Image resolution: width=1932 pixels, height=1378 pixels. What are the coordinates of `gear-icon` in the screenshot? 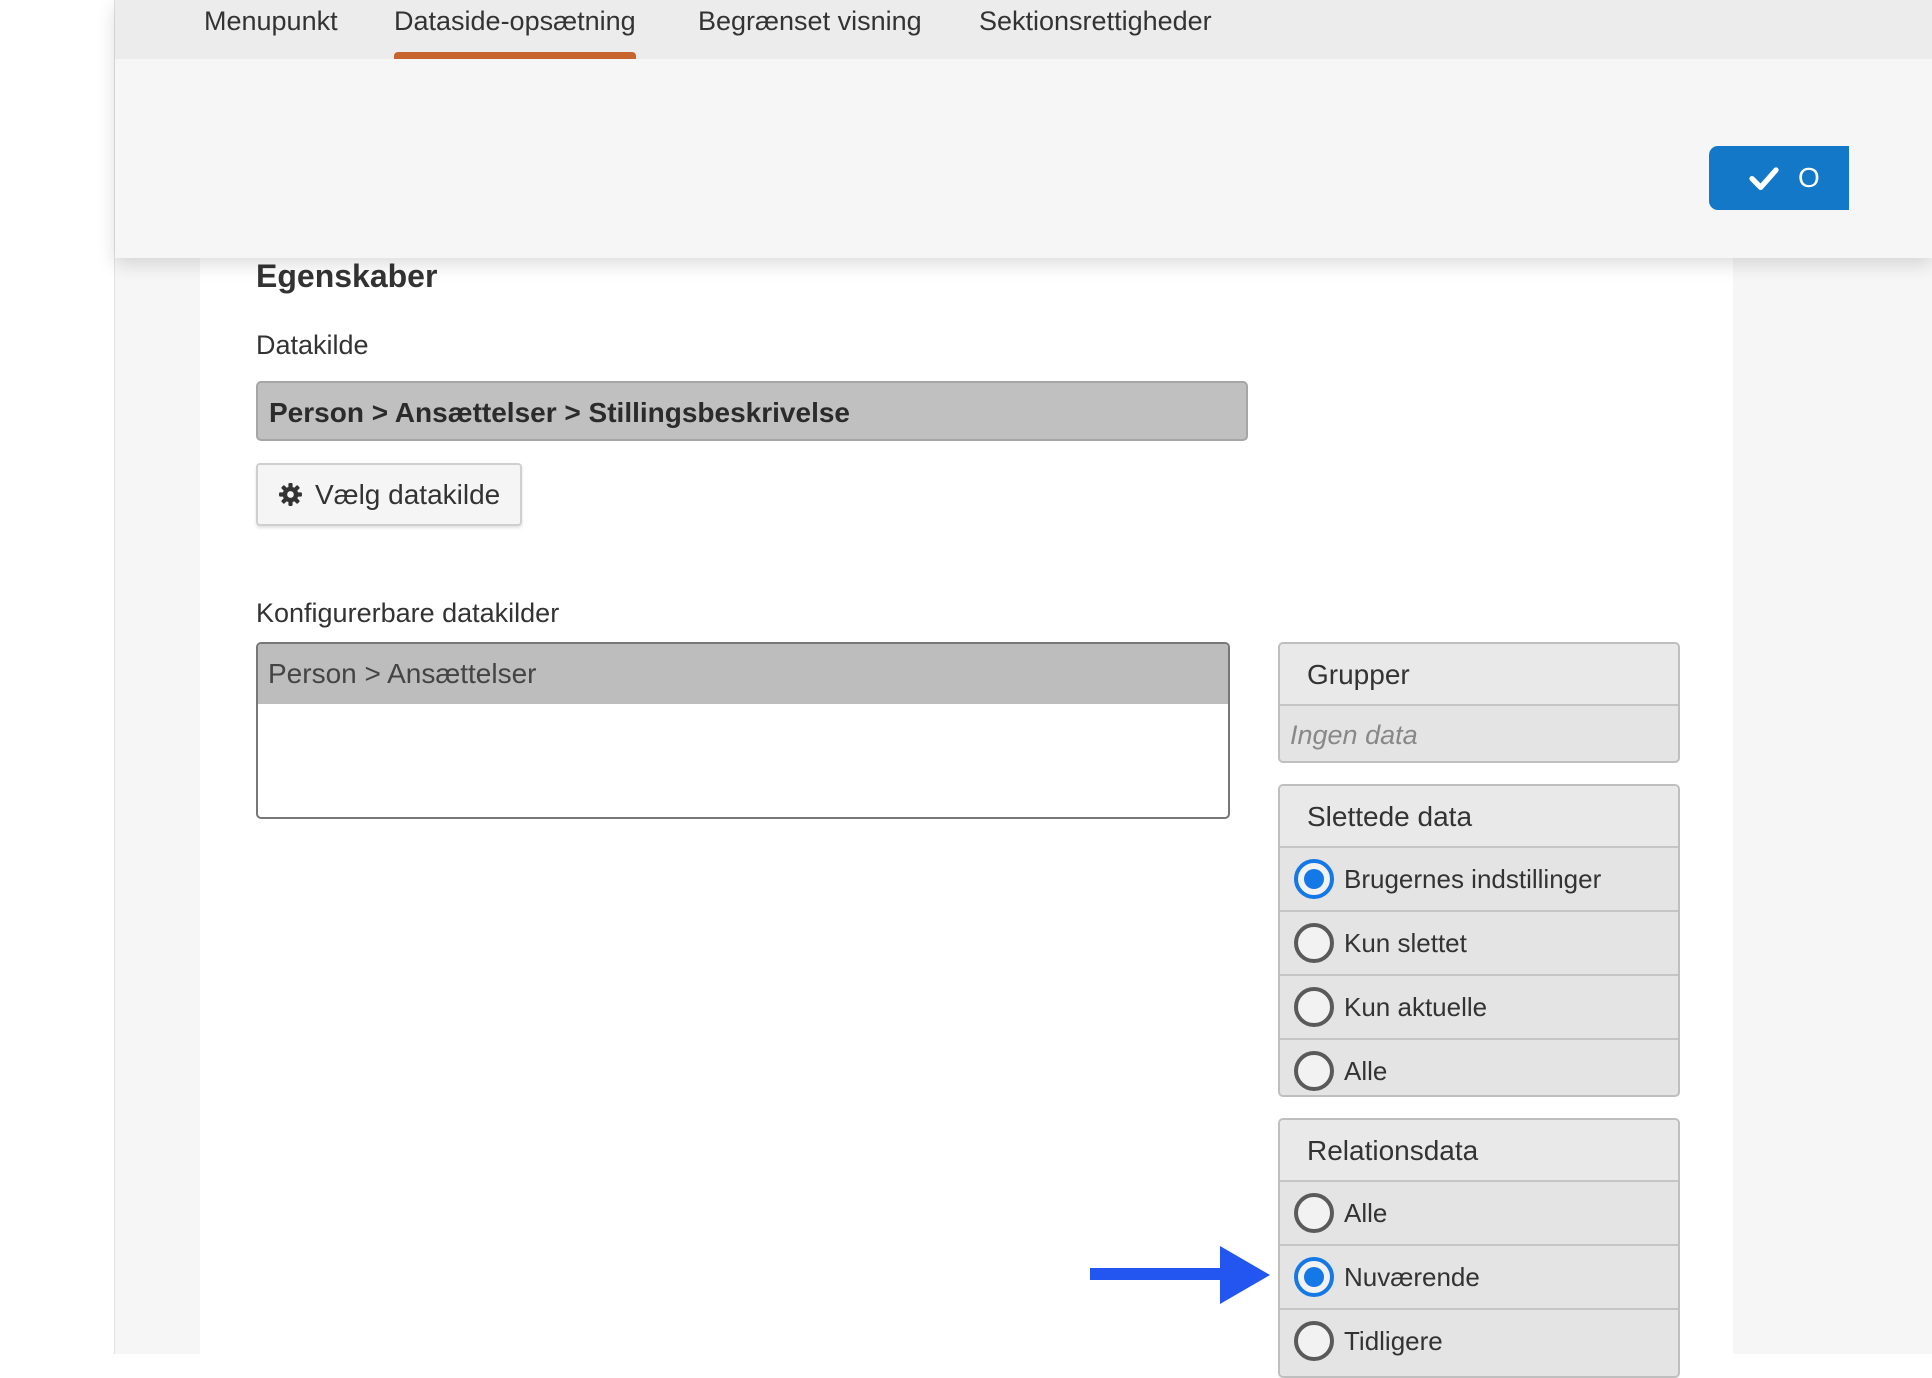 It's located at (290, 494).